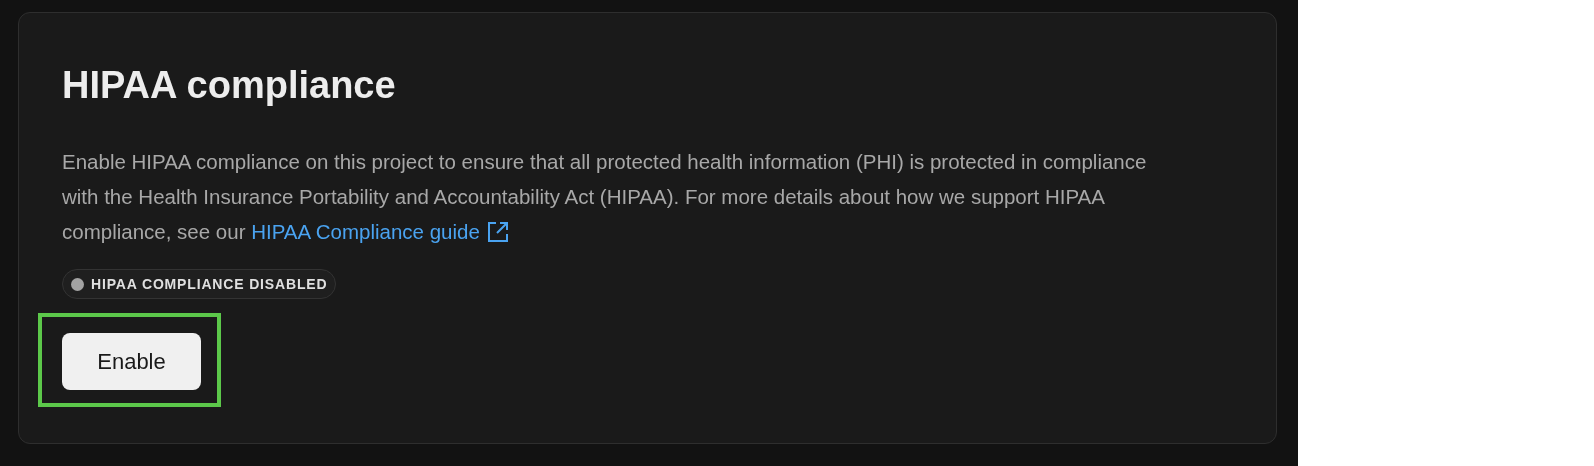 The image size is (1594, 466). Describe the element at coordinates (229, 85) in the screenshot. I see `card-title: HIPAA compliance` at that location.